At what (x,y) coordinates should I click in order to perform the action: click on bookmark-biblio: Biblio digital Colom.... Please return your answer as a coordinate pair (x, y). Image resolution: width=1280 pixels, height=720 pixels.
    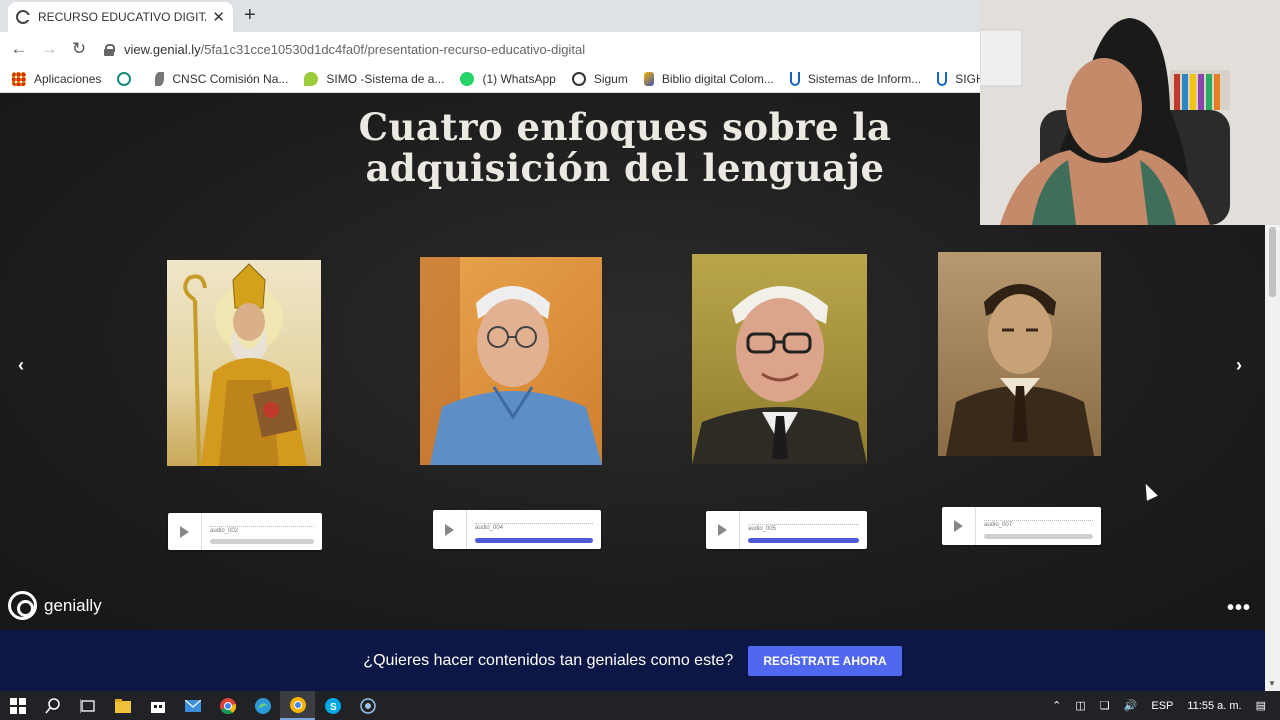
    Looking at the image, I should click on (708, 79).